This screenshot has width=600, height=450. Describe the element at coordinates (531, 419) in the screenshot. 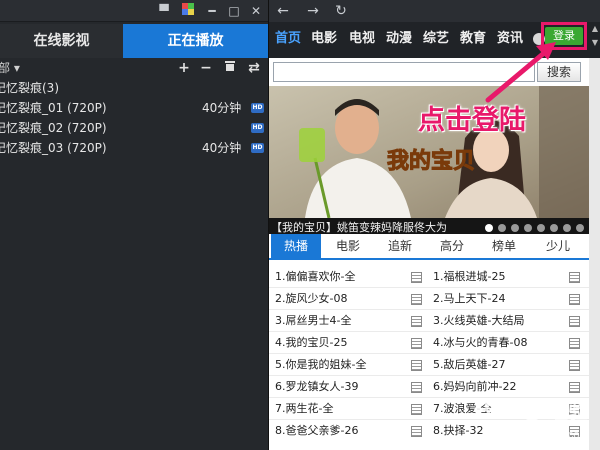

I see `baidu-logo-icon: Bai 经验 jingyan.baidu.com` at that location.